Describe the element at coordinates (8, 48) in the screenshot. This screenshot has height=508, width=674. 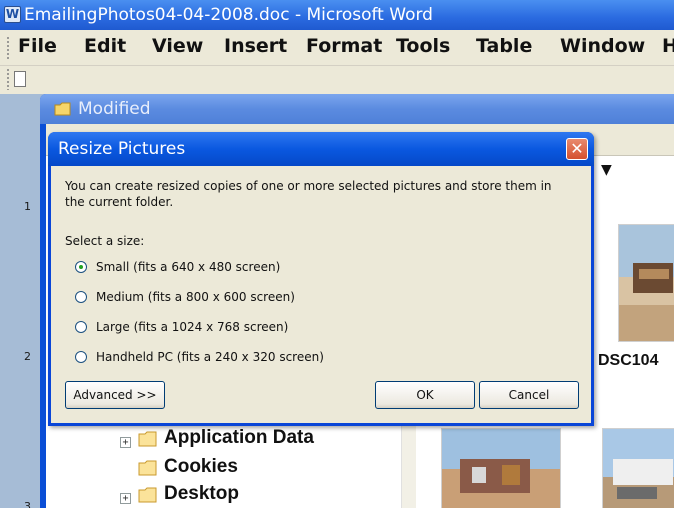
I see `menubar-grip` at that location.